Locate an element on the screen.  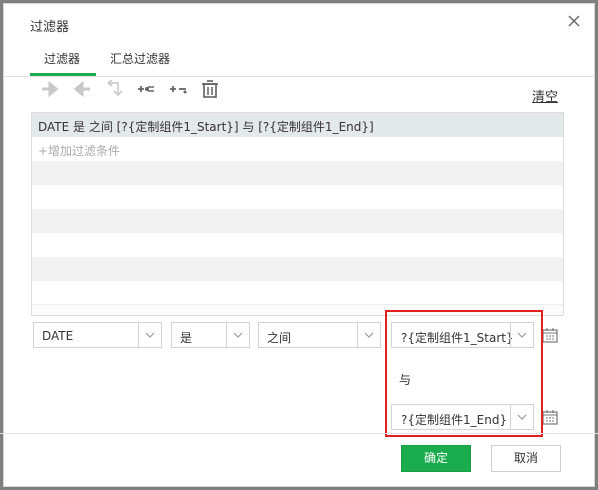
active-tab-indicator is located at coordinates (63, 74).